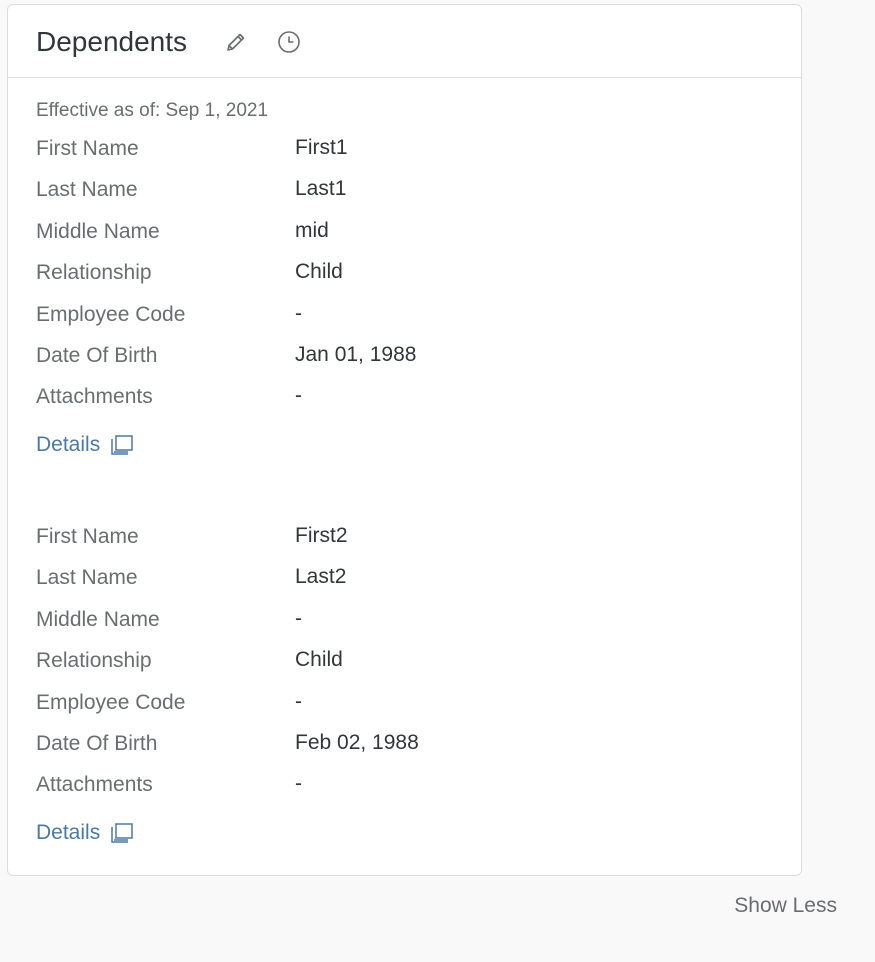 The image size is (875, 962). Describe the element at coordinates (406, 626) in the screenshot. I see `field-row: Middle Name -` at that location.